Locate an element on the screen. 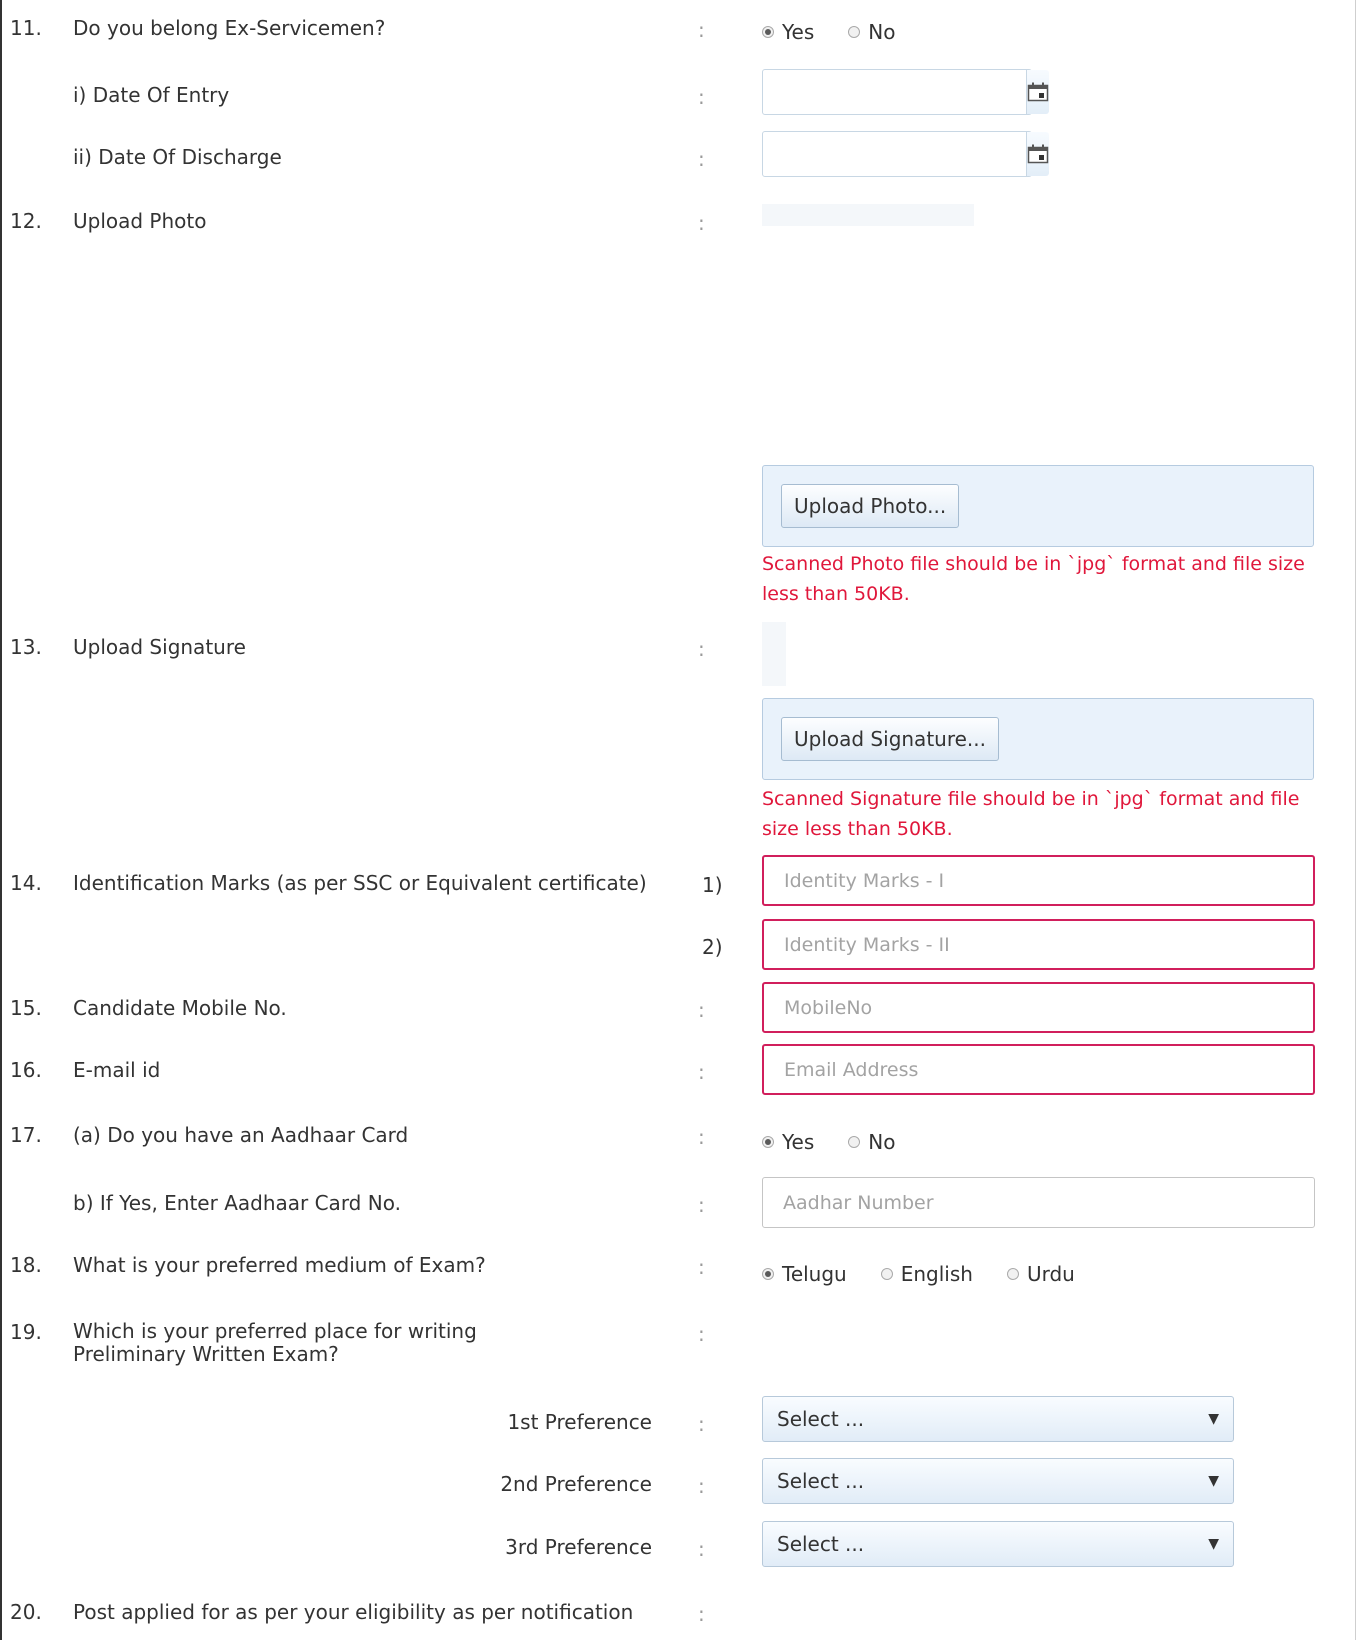 This screenshot has height=1640, width=1358. date-of-entry-label: i) Date Of Entry is located at coordinates (151, 95).